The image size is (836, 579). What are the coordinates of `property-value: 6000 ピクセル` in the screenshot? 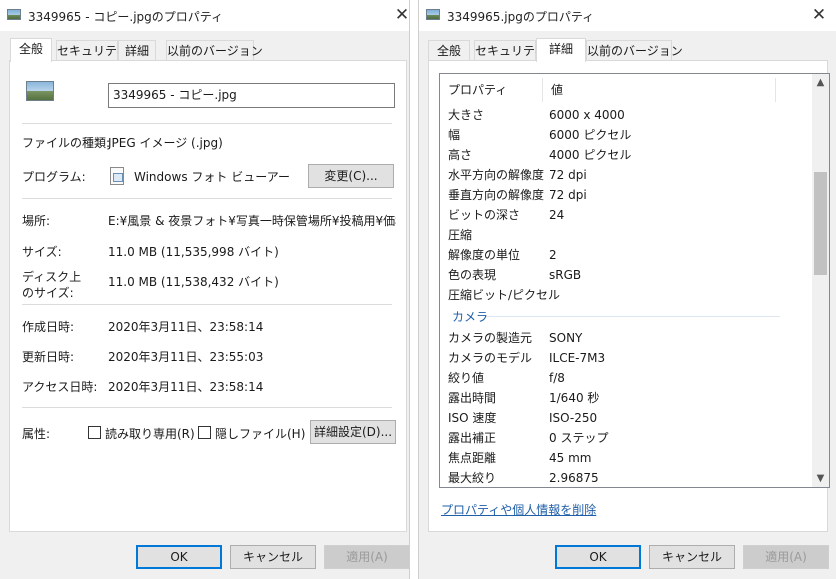 It's located at (590, 135).